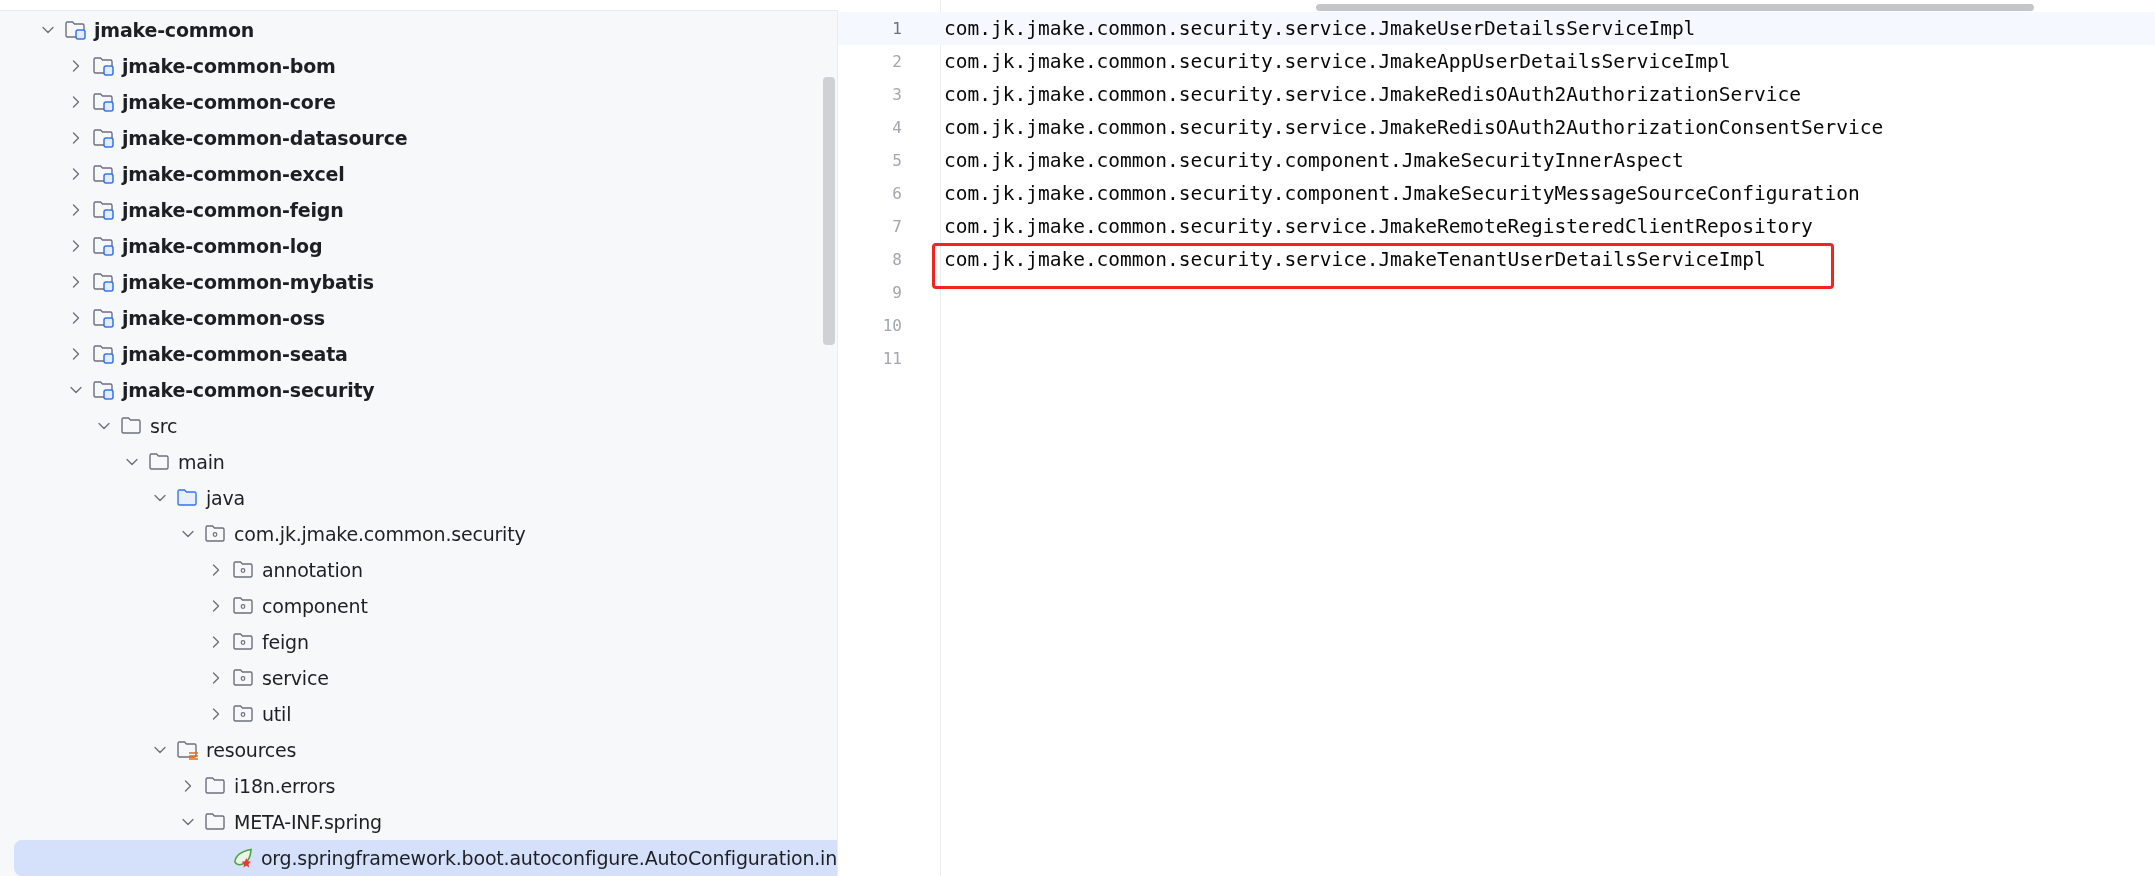  What do you see at coordinates (312, 570) in the screenshot?
I see `tree-item-label: annotation` at bounding box center [312, 570].